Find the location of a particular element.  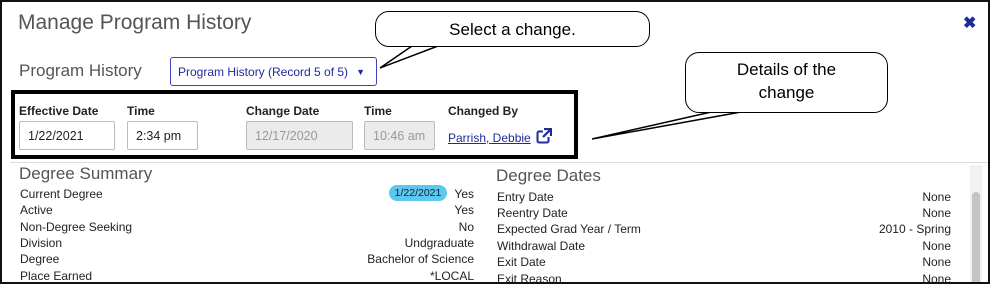

select-change-callout: Select a change. is located at coordinates (512, 29).